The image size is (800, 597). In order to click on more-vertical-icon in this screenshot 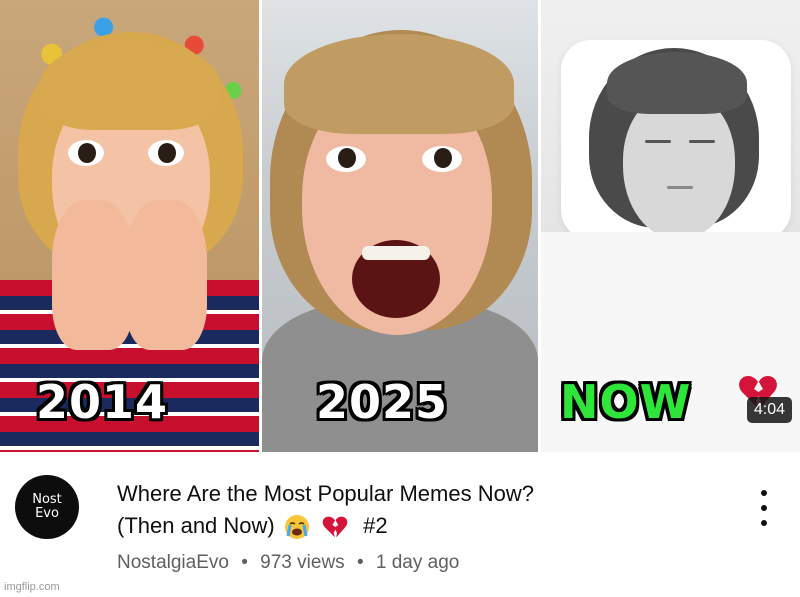, I will do `click(764, 508)`.